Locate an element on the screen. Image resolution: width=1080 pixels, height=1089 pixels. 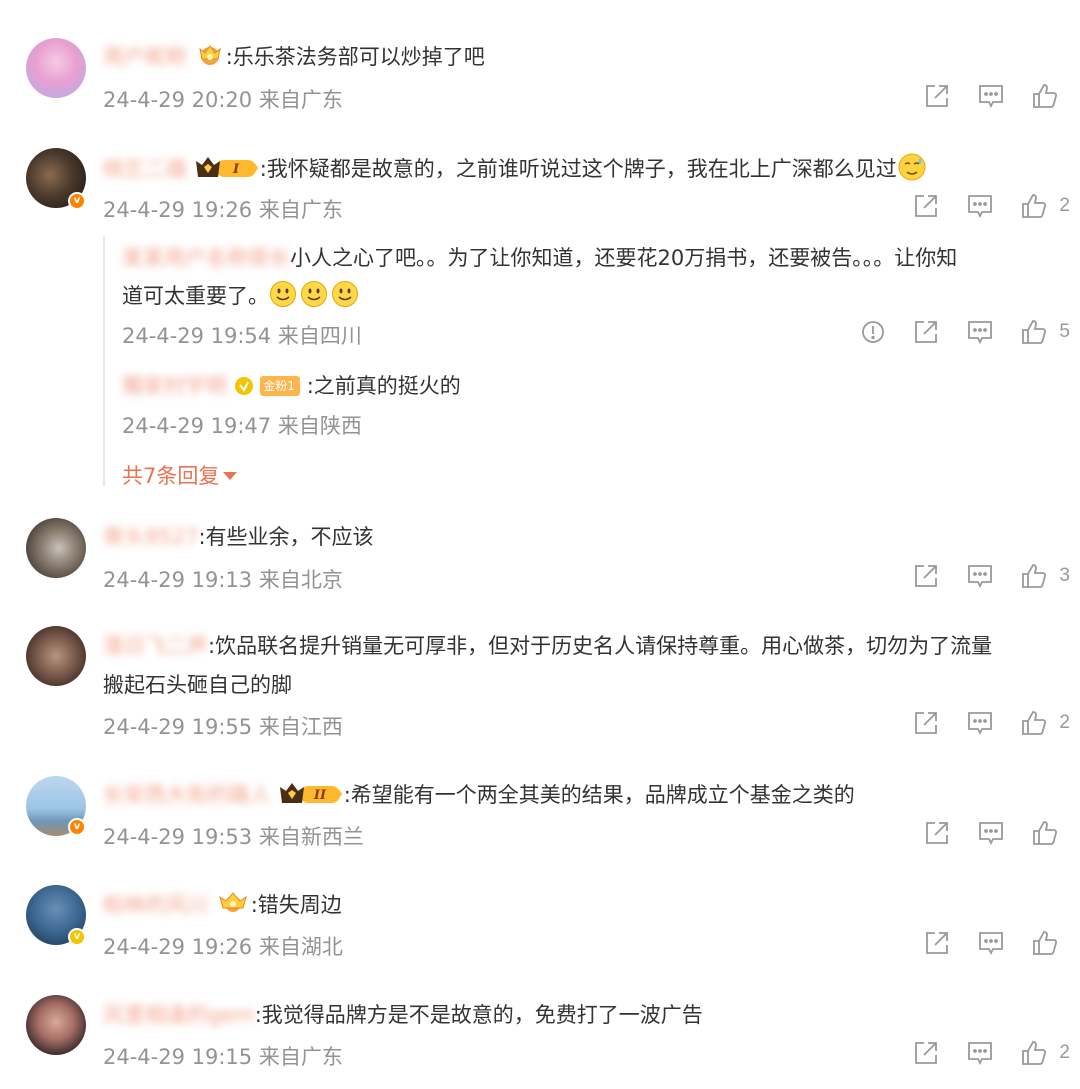
comment-text: :乐乐茶法务部可以炒掉了吧 is located at coordinates (355, 57).